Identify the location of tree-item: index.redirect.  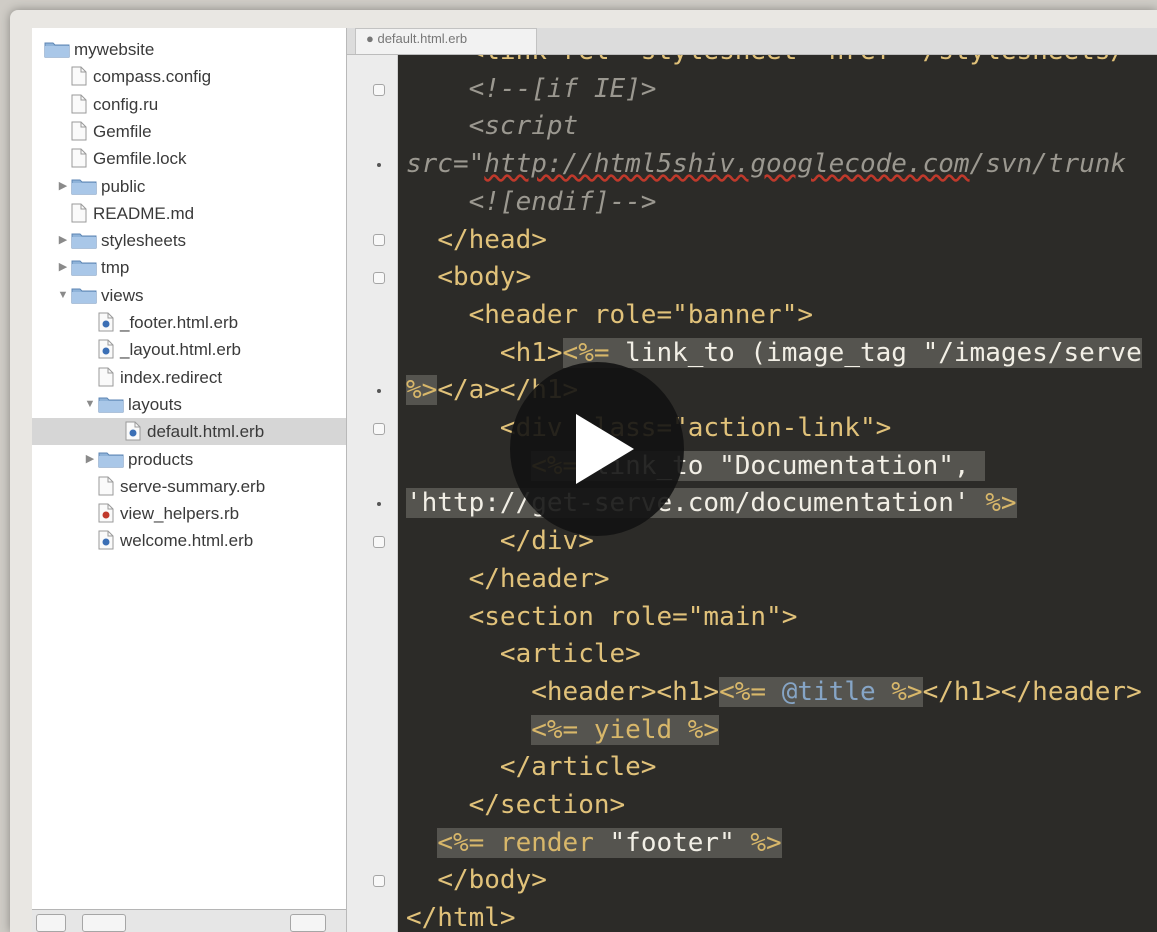
(189, 377).